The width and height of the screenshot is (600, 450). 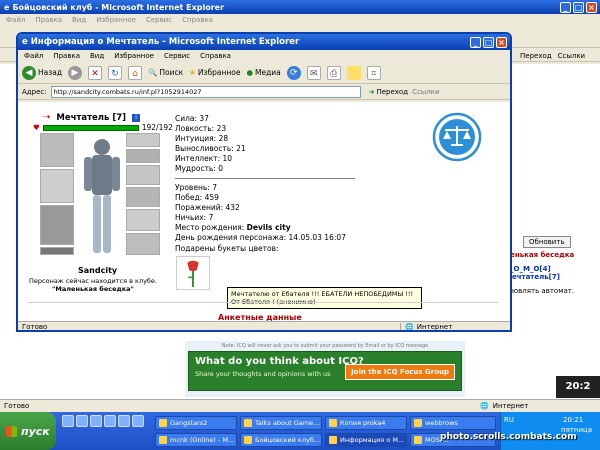 I want to click on offhand-slot, so click(x=143, y=220).